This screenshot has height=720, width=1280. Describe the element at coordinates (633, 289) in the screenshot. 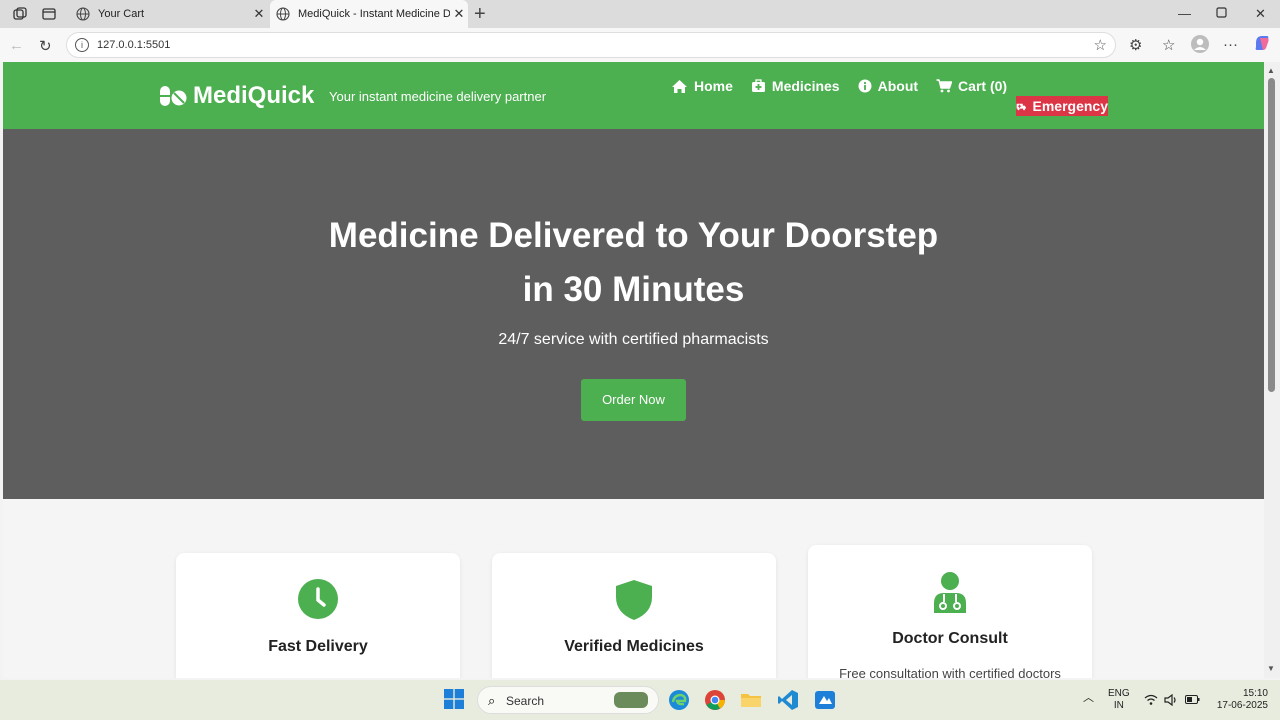

I see `hero-title-line2: in 30 Minutes` at that location.